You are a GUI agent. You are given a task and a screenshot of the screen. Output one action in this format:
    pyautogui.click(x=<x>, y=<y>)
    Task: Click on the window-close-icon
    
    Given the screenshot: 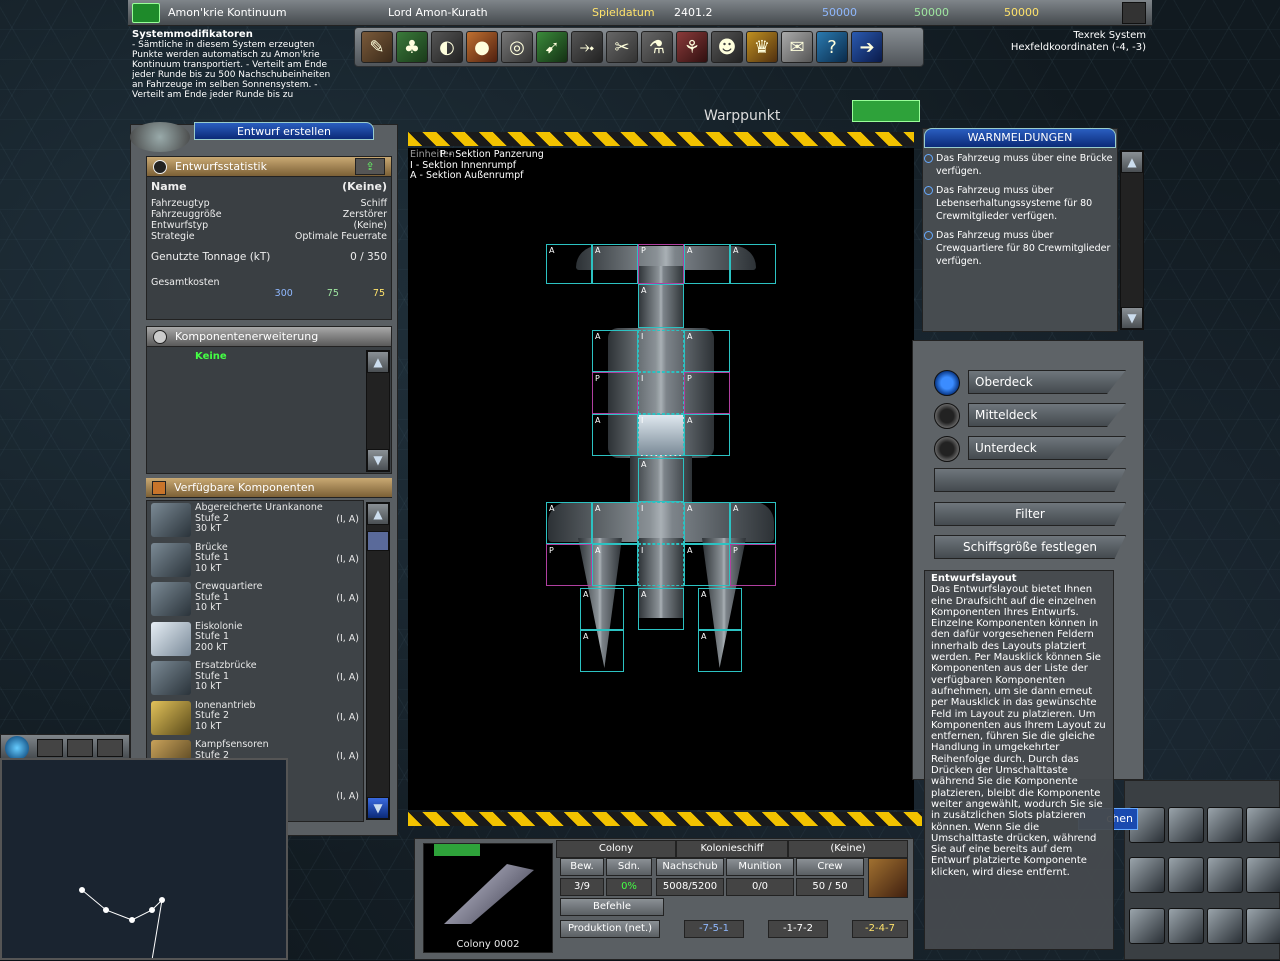 What is the action you would take?
    pyautogui.click(x=160, y=137)
    